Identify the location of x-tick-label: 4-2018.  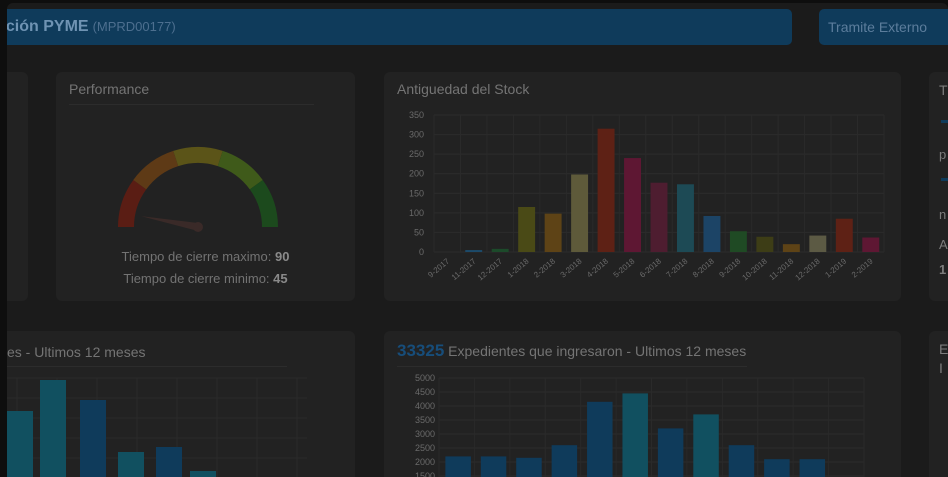
(597, 267).